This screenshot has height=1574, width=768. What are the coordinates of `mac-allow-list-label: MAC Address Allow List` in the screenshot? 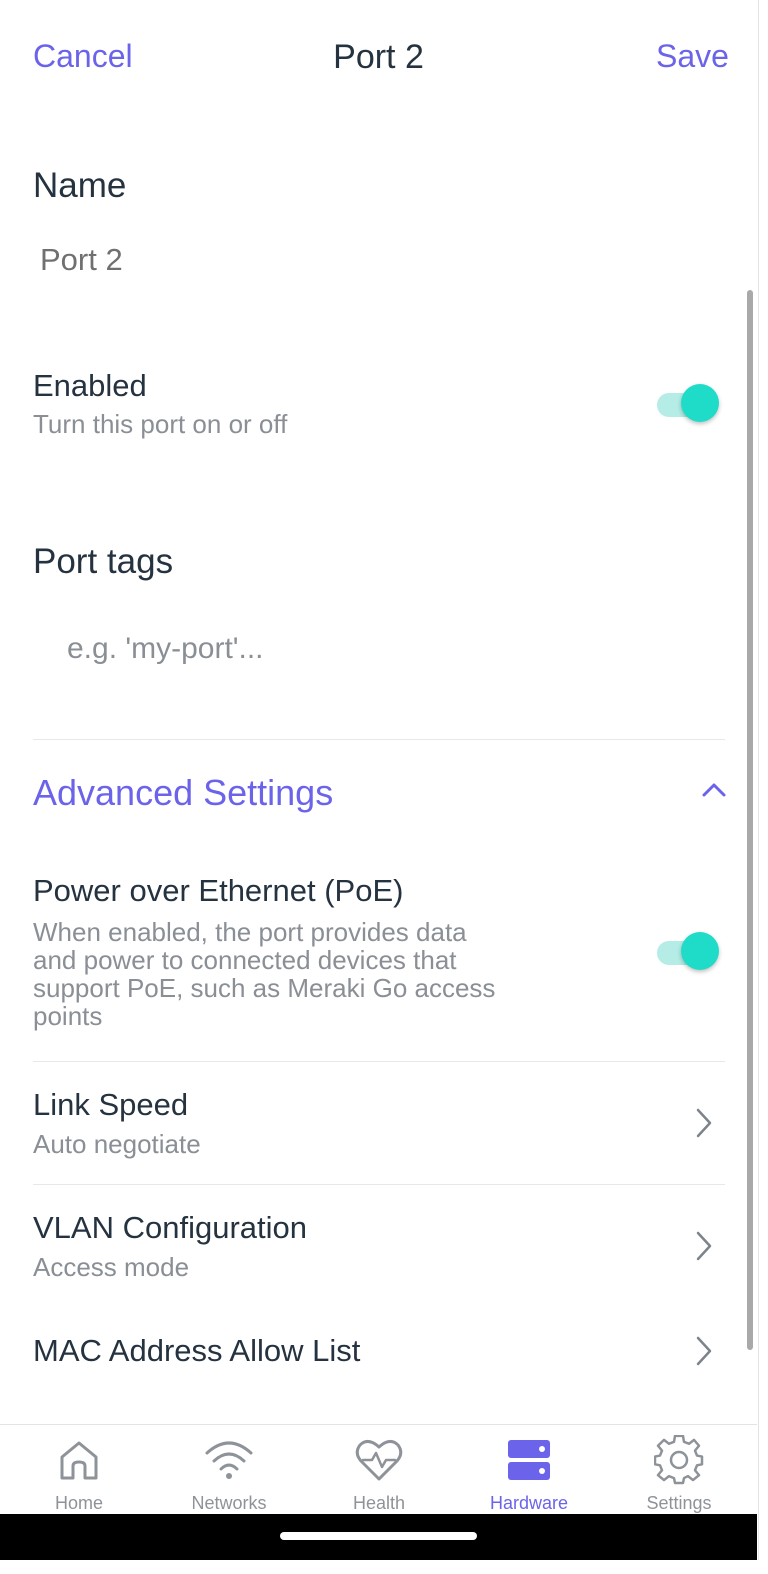 It's located at (197, 1350).